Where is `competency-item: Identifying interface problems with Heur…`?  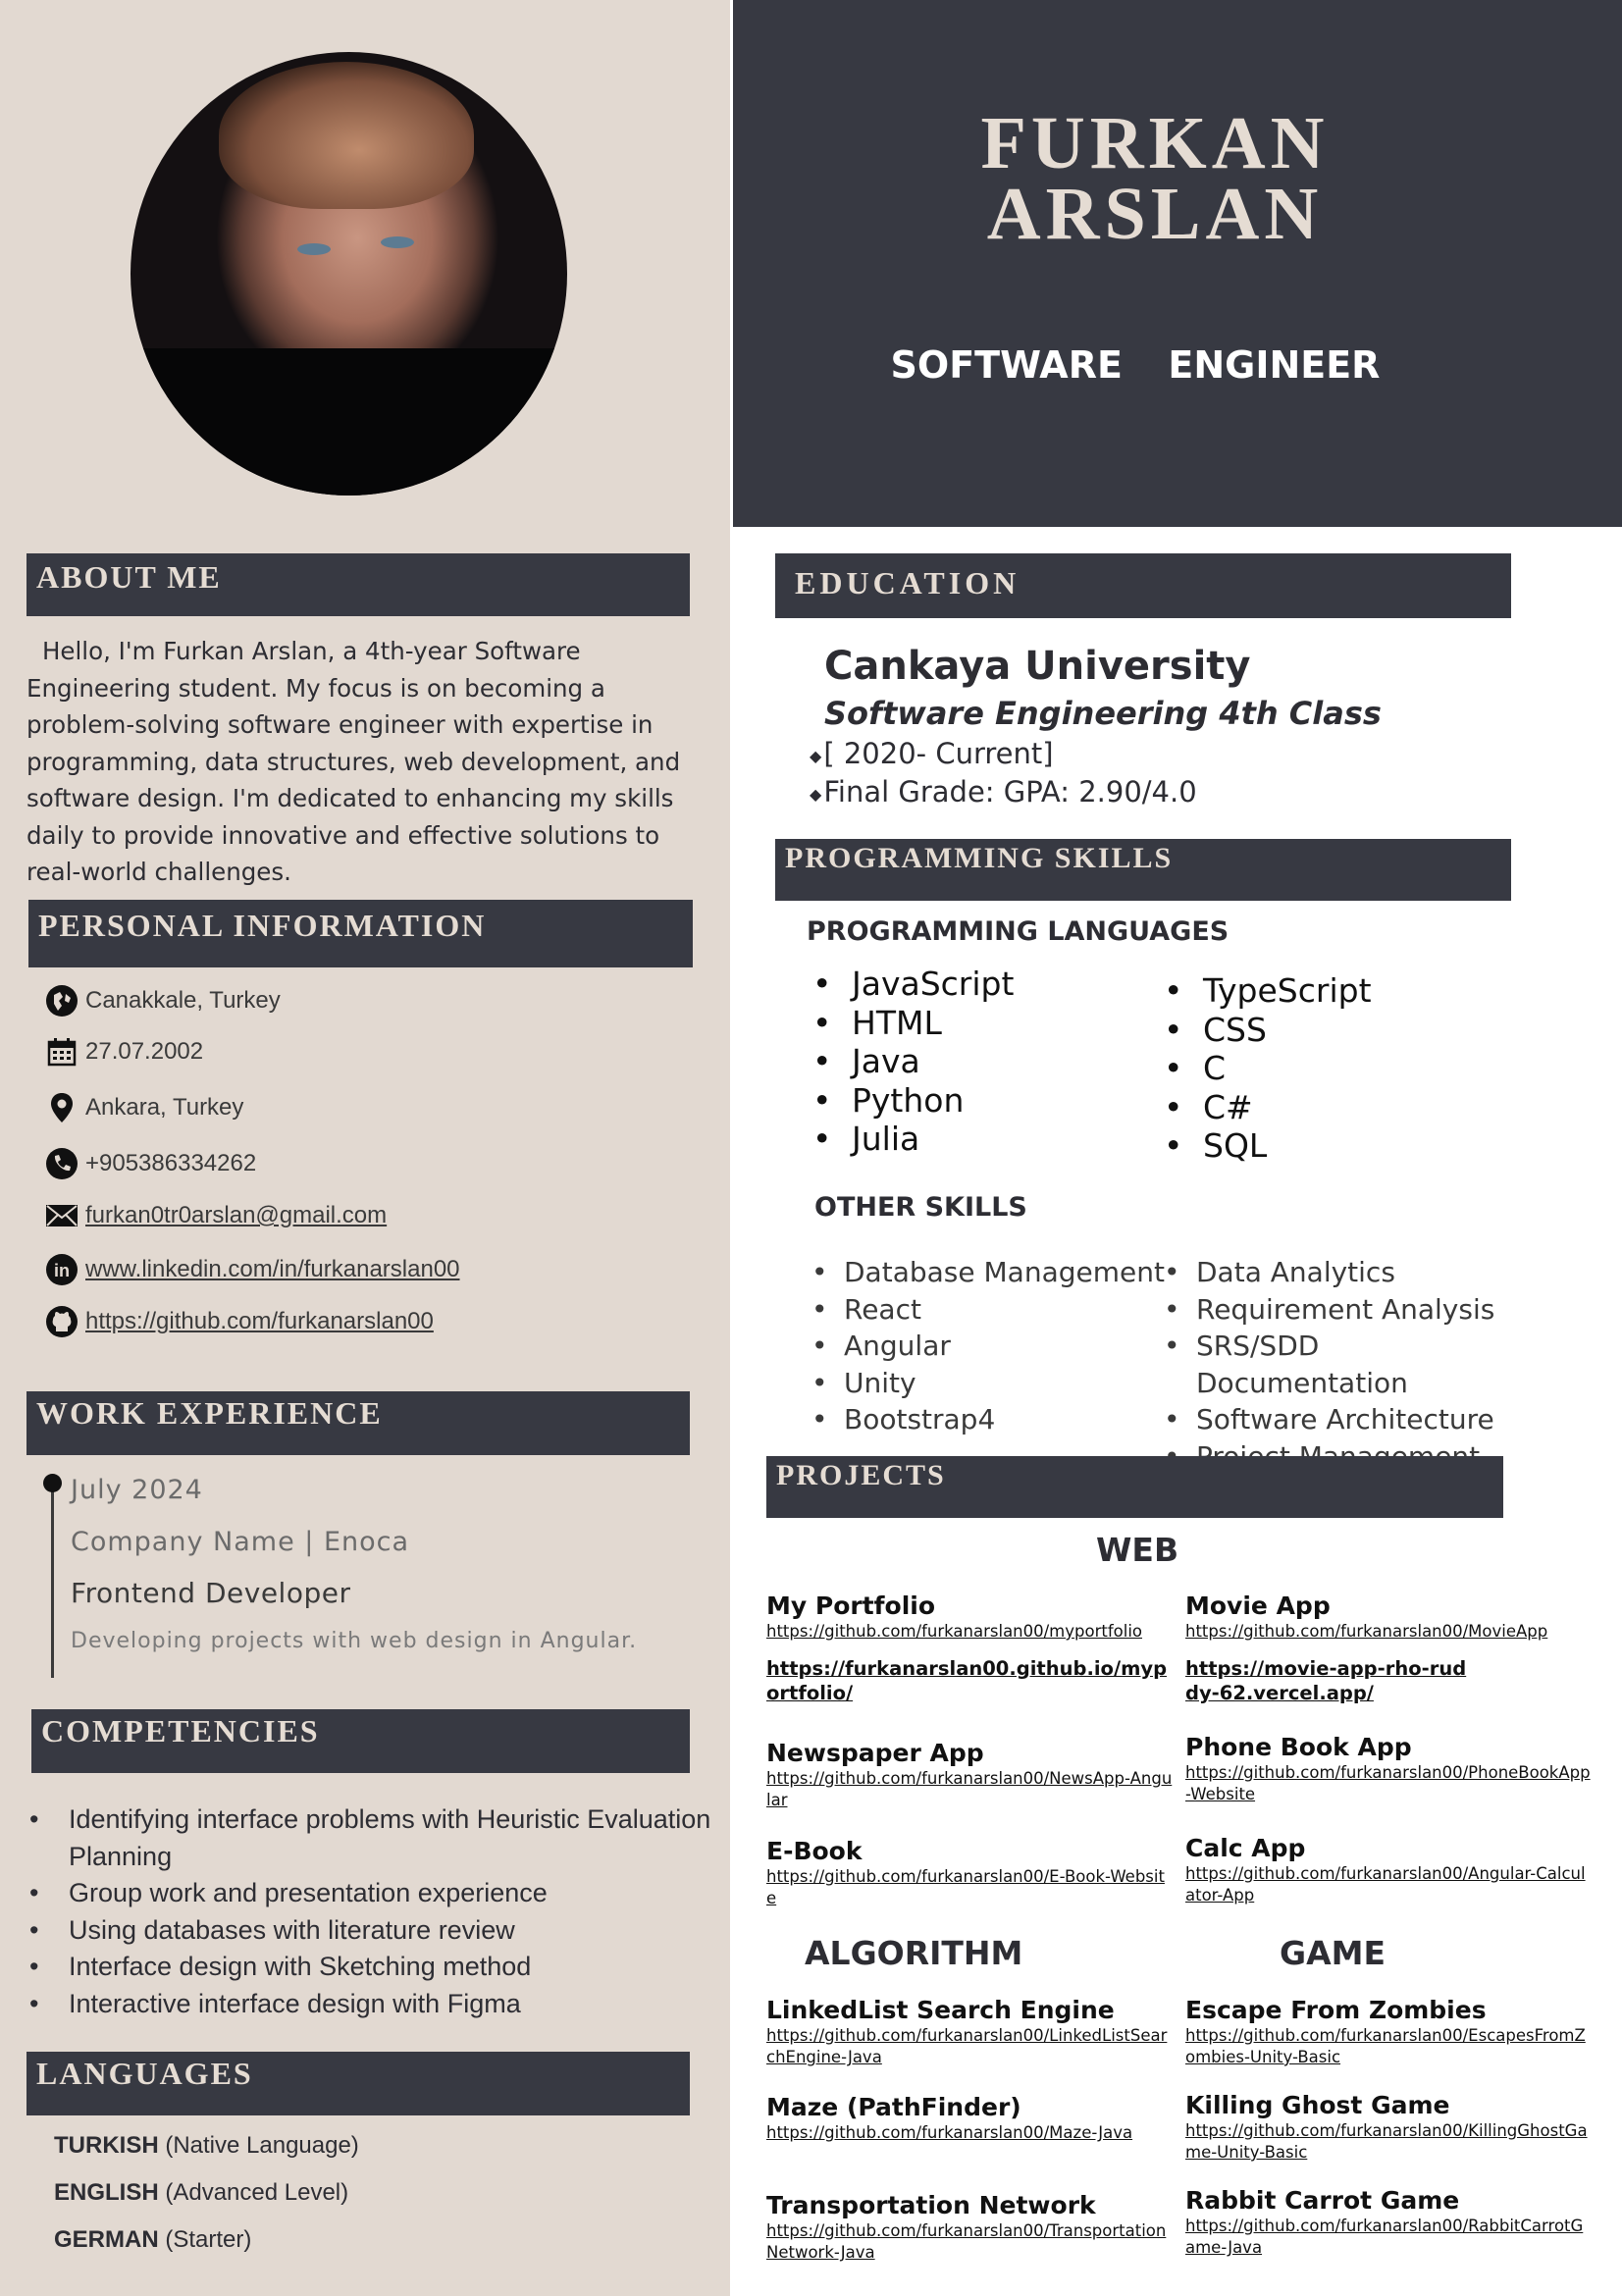 competency-item: Identifying interface problems with Heur… is located at coordinates (372, 1838).